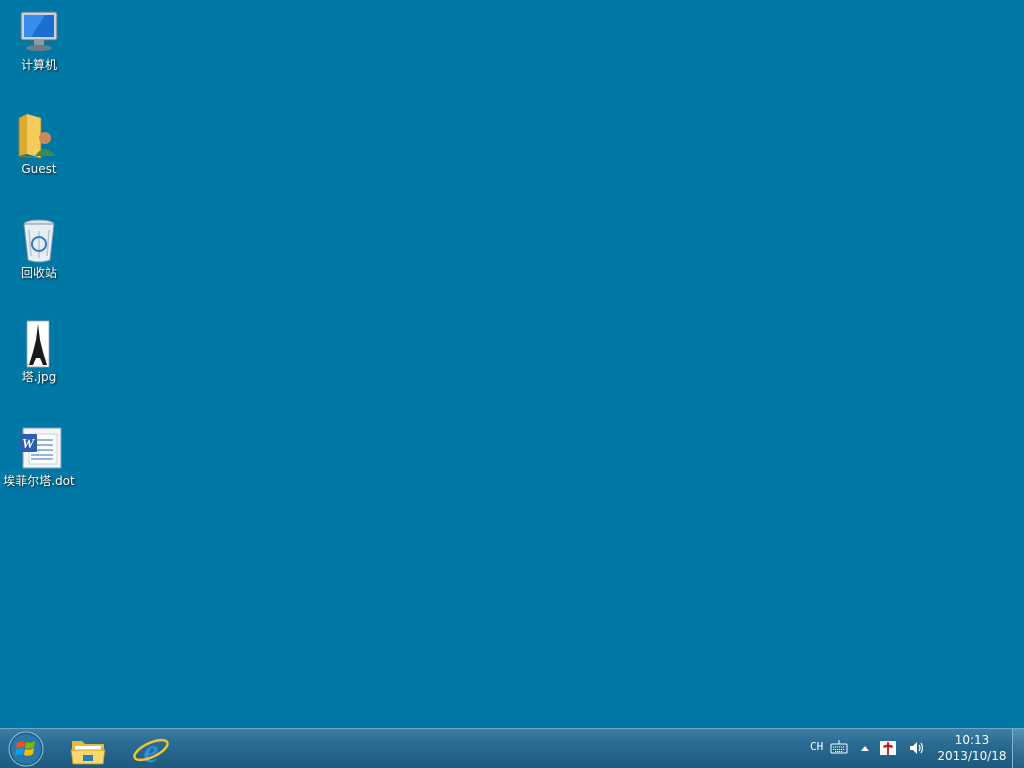 Image resolution: width=1024 pixels, height=768 pixels. I want to click on desktop-icon-label: 埃菲尔塔.dot, so click(39, 481).